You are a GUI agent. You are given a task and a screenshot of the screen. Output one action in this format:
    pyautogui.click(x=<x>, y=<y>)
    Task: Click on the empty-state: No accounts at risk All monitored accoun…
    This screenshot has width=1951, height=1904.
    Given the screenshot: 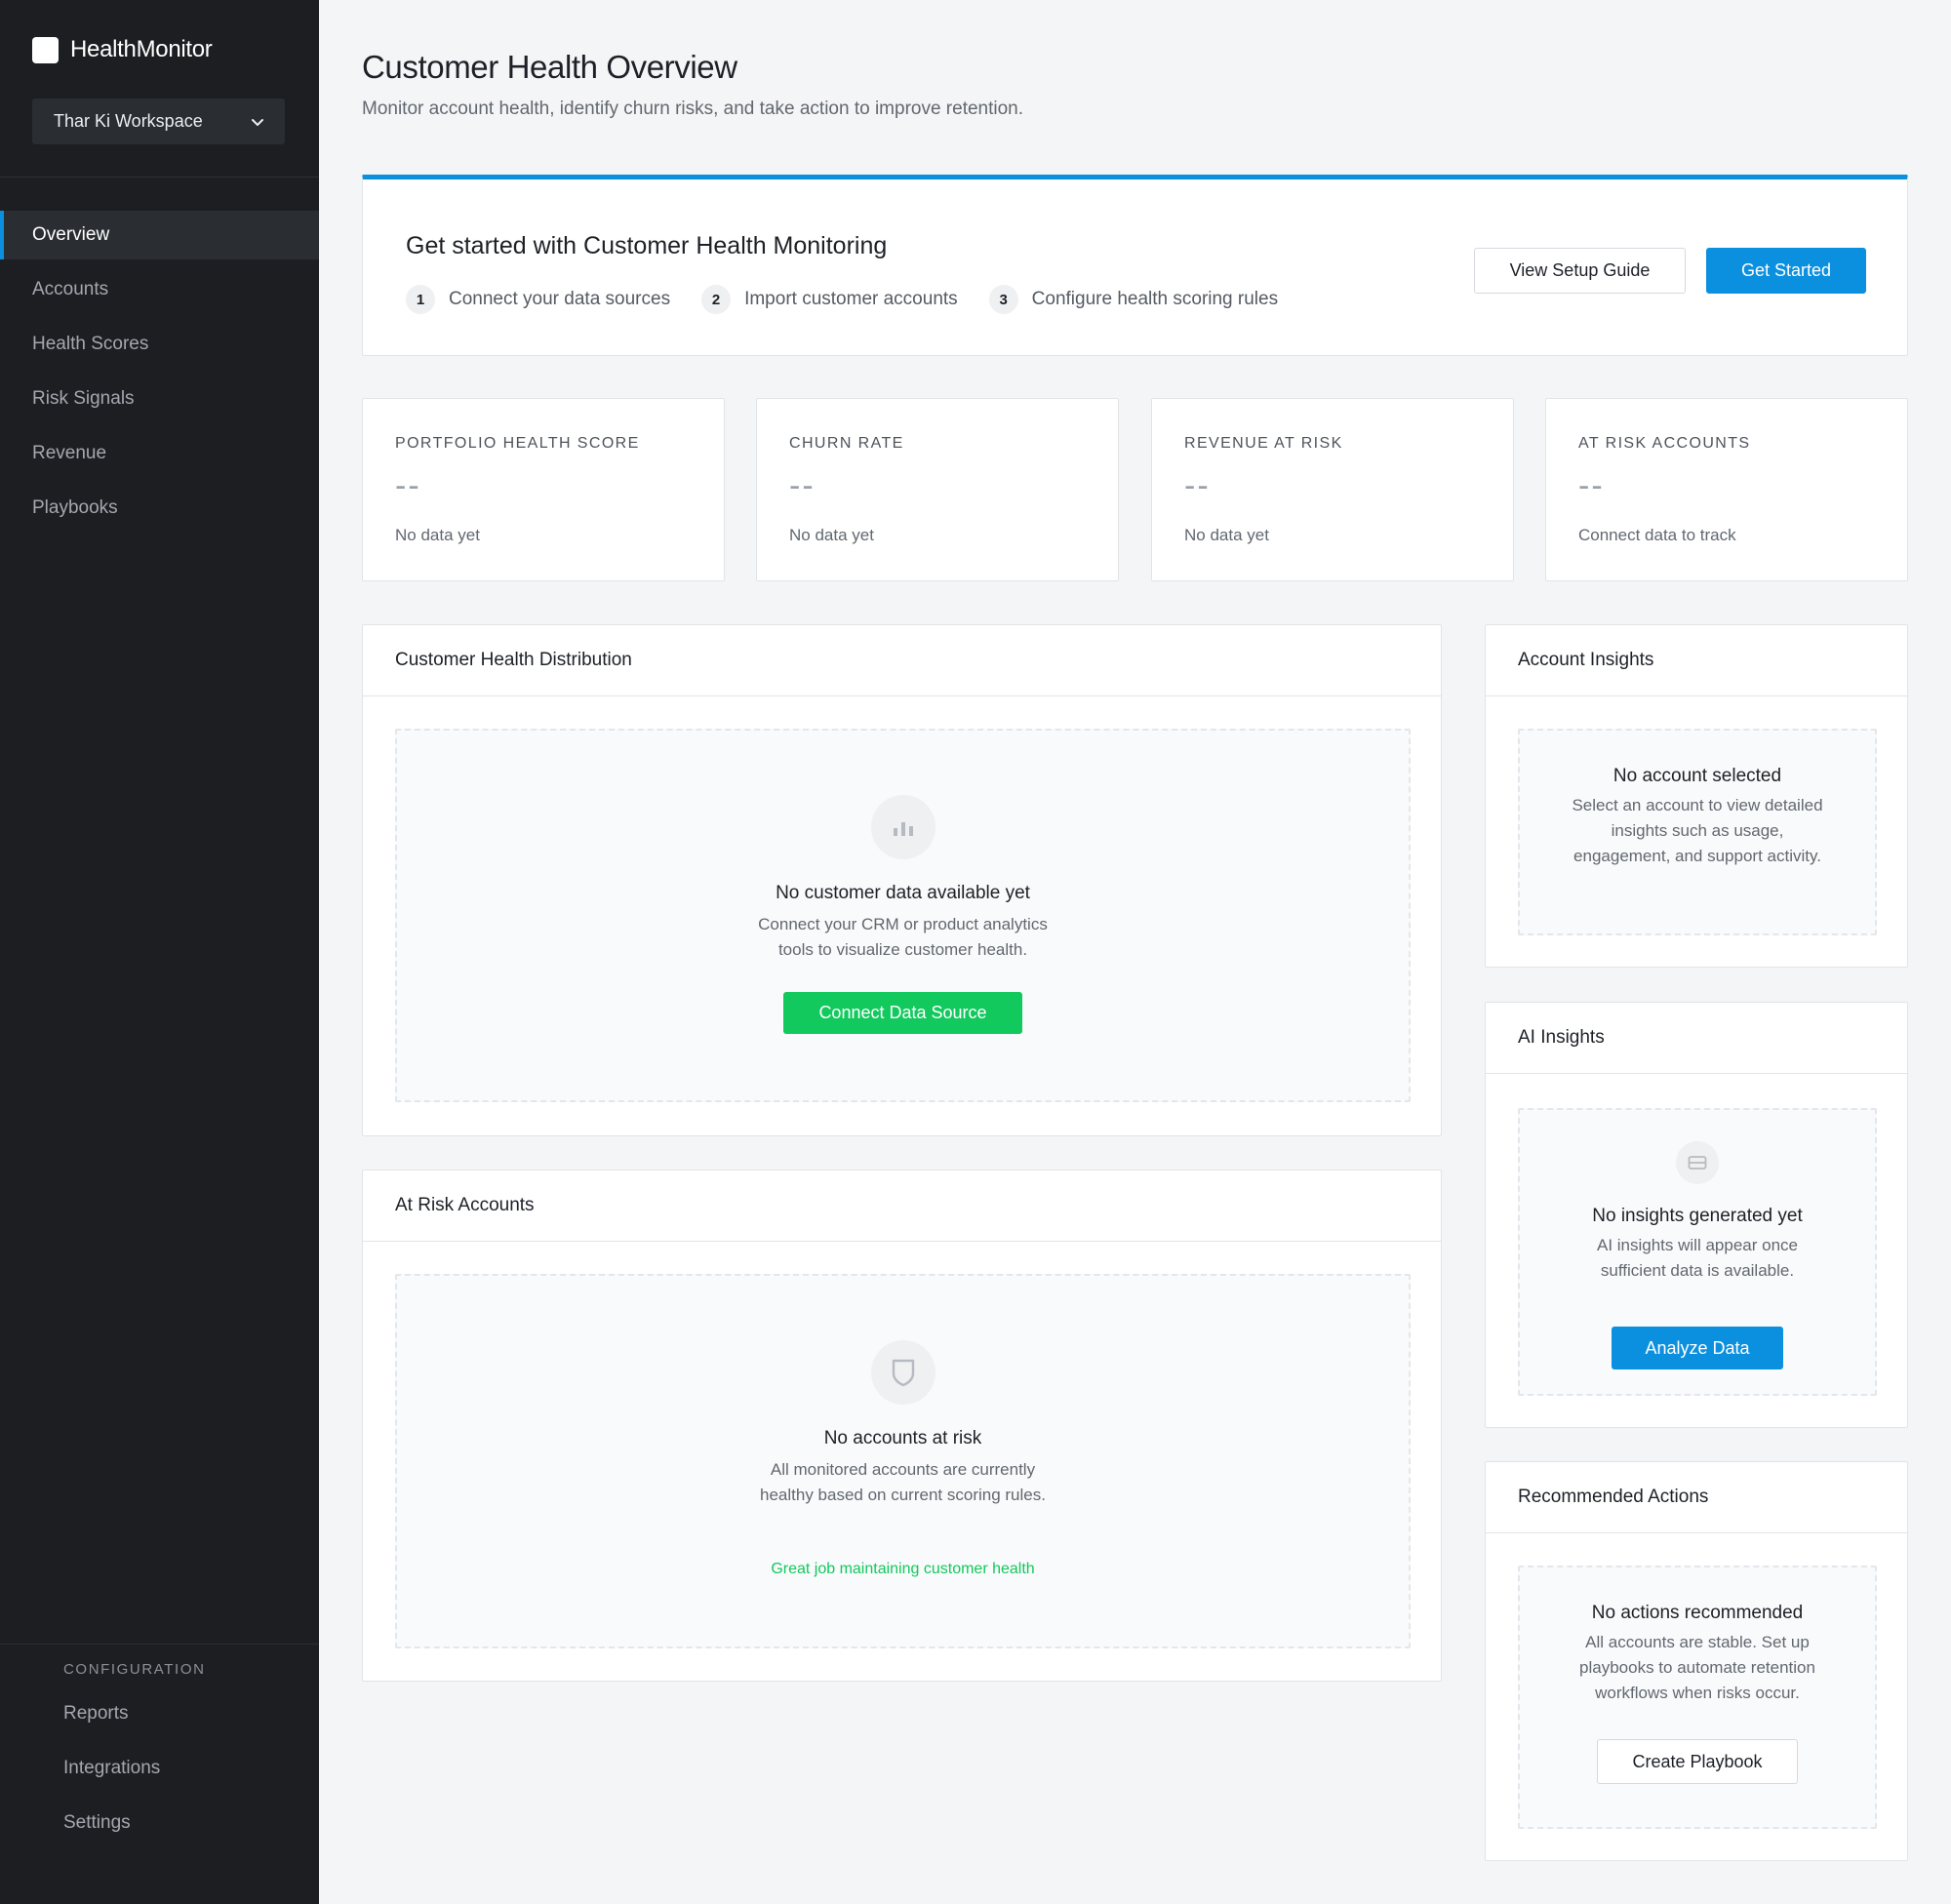 What is the action you would take?
    pyautogui.click(x=903, y=1461)
    